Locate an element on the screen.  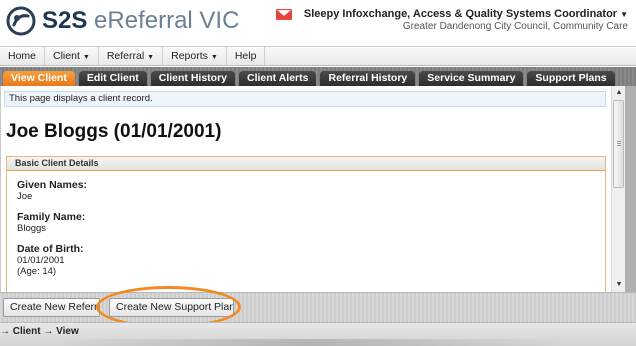
menu-home-label: Home is located at coordinates (22, 56).